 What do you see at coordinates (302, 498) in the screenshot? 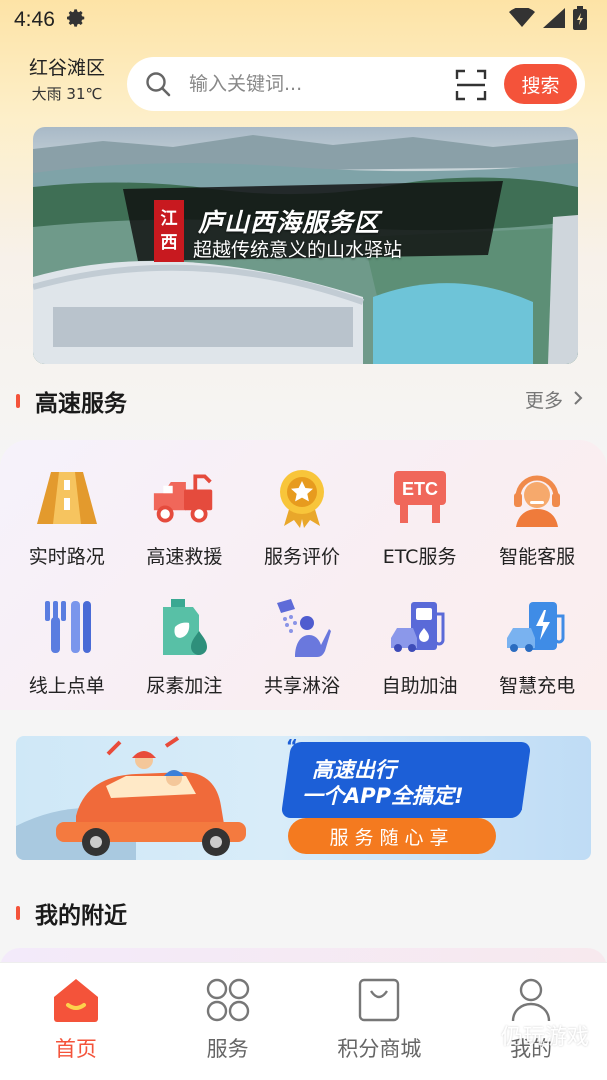
I see `medal-icon` at bounding box center [302, 498].